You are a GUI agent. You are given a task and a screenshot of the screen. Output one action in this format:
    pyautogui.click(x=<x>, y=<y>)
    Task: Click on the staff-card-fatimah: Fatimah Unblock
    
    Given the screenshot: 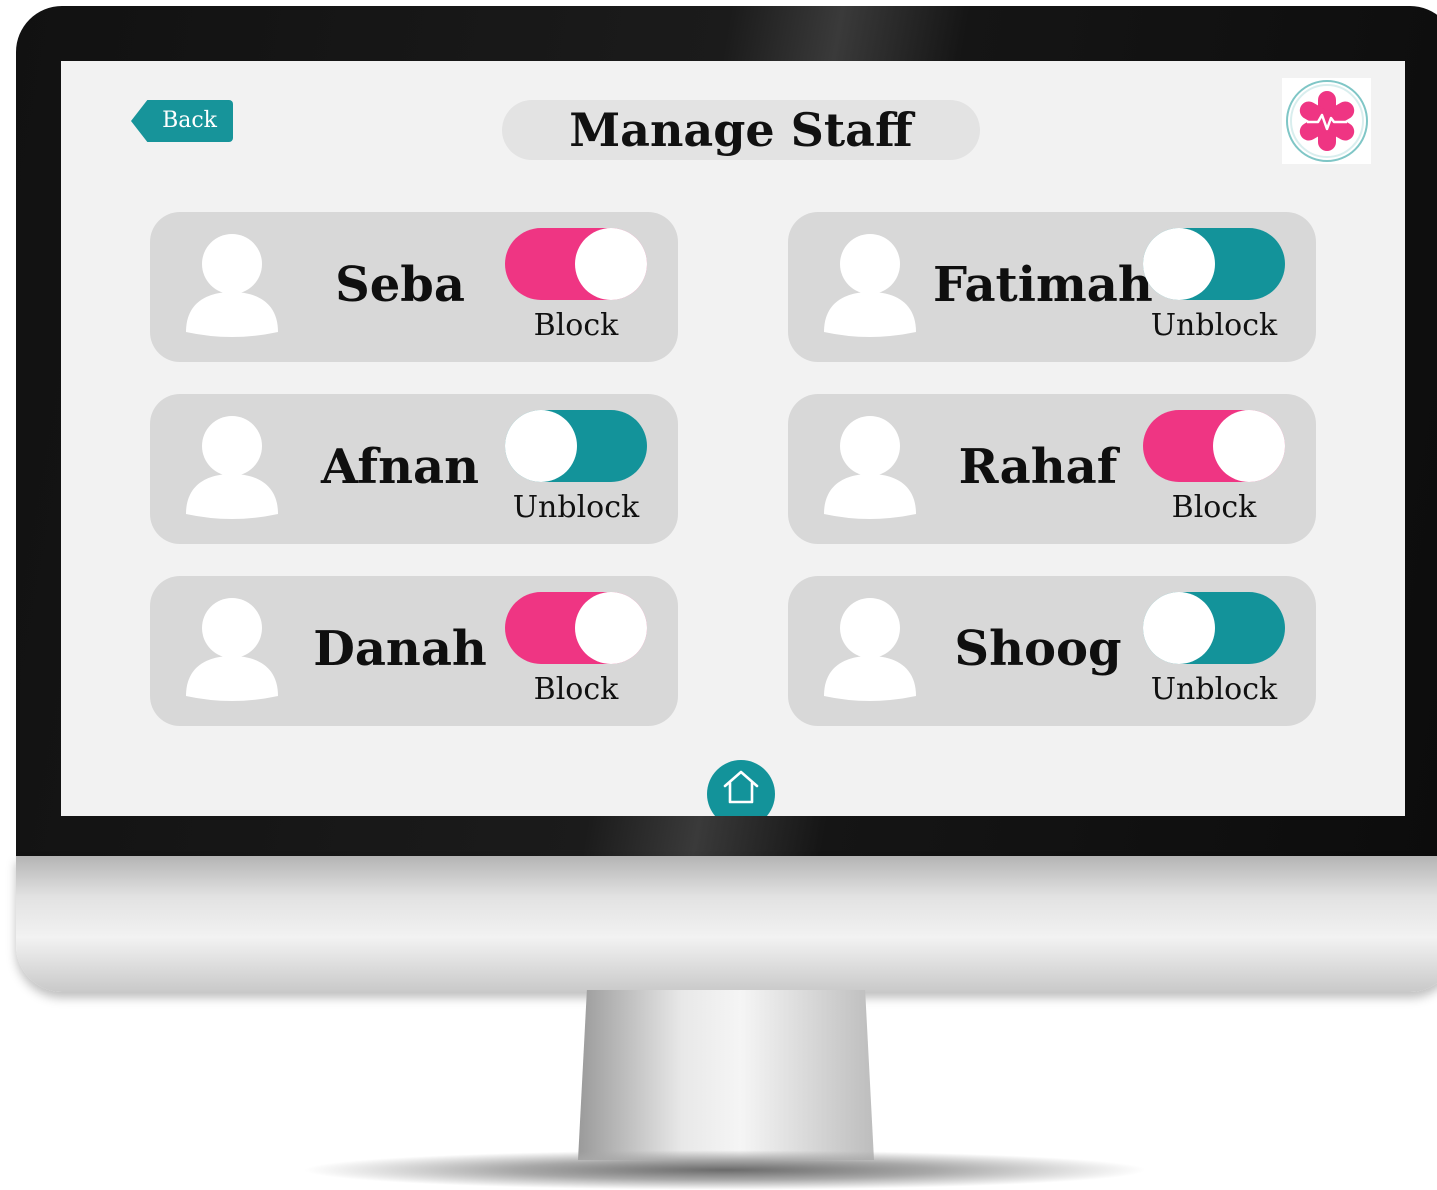 What is the action you would take?
    pyautogui.click(x=1052, y=287)
    